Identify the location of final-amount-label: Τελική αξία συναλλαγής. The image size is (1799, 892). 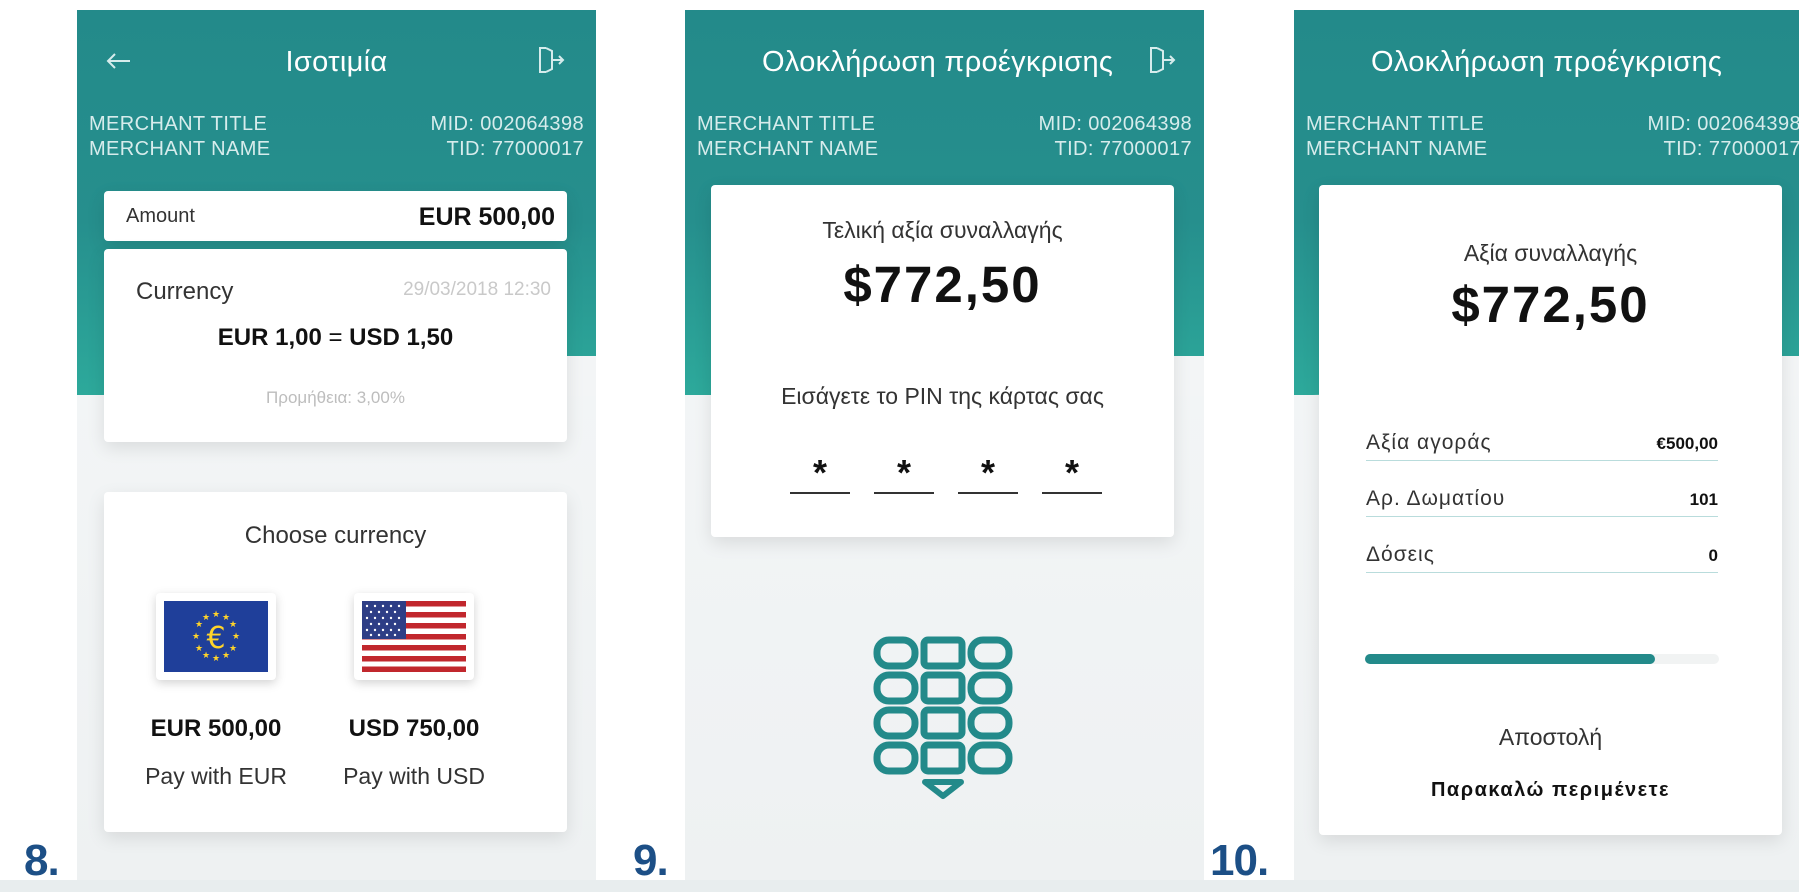
(942, 230).